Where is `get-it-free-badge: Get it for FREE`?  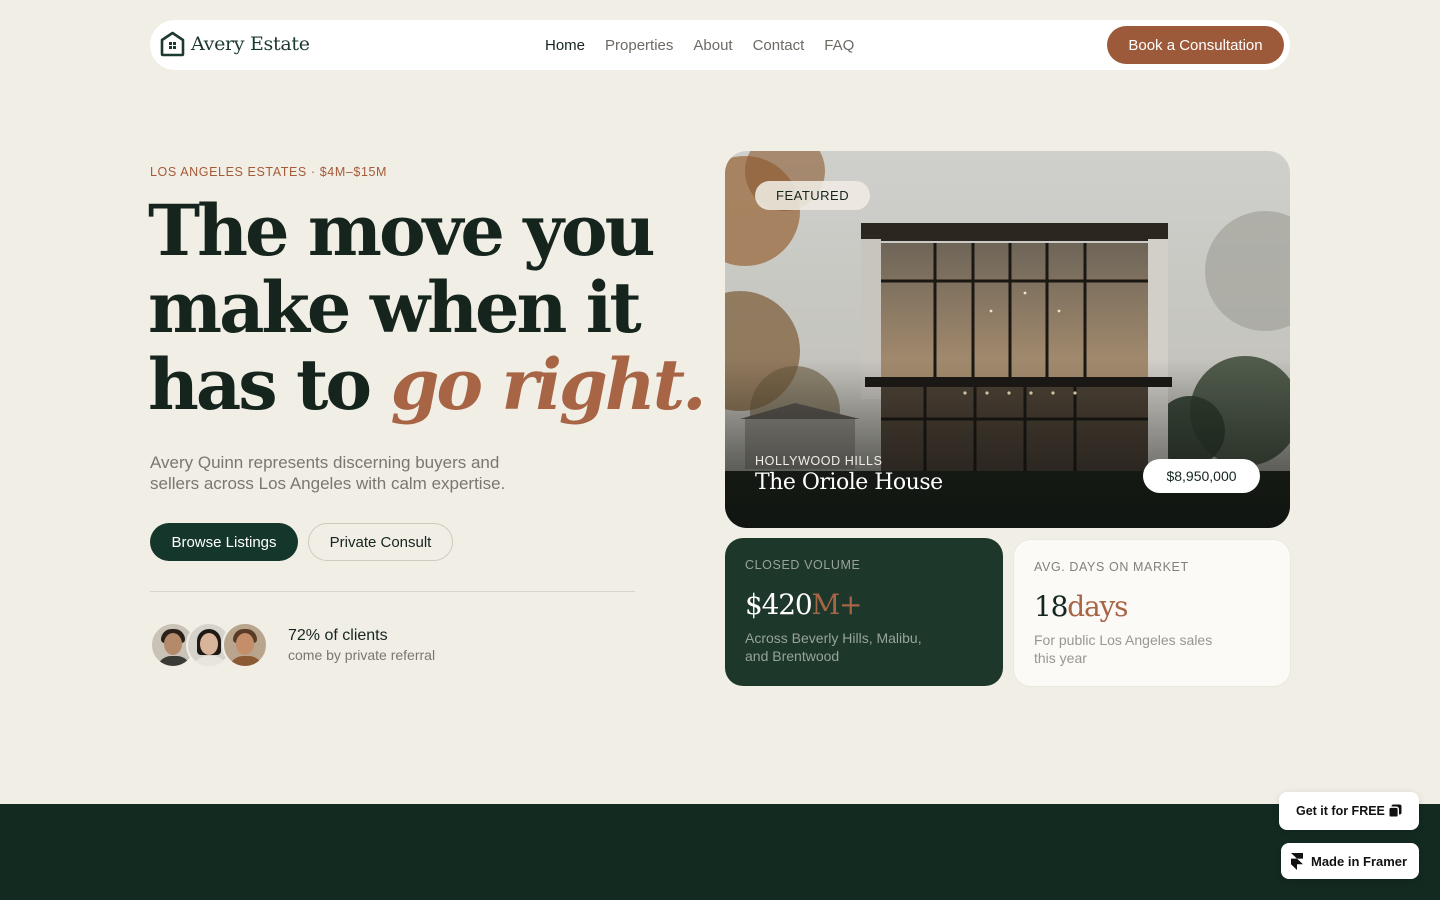
get-it-free-badge: Get it for FREE is located at coordinates (1349, 811).